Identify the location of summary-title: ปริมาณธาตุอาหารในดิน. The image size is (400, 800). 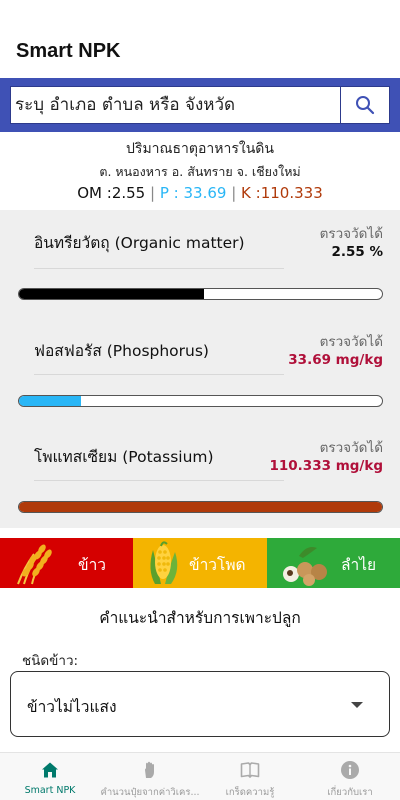
(200, 149).